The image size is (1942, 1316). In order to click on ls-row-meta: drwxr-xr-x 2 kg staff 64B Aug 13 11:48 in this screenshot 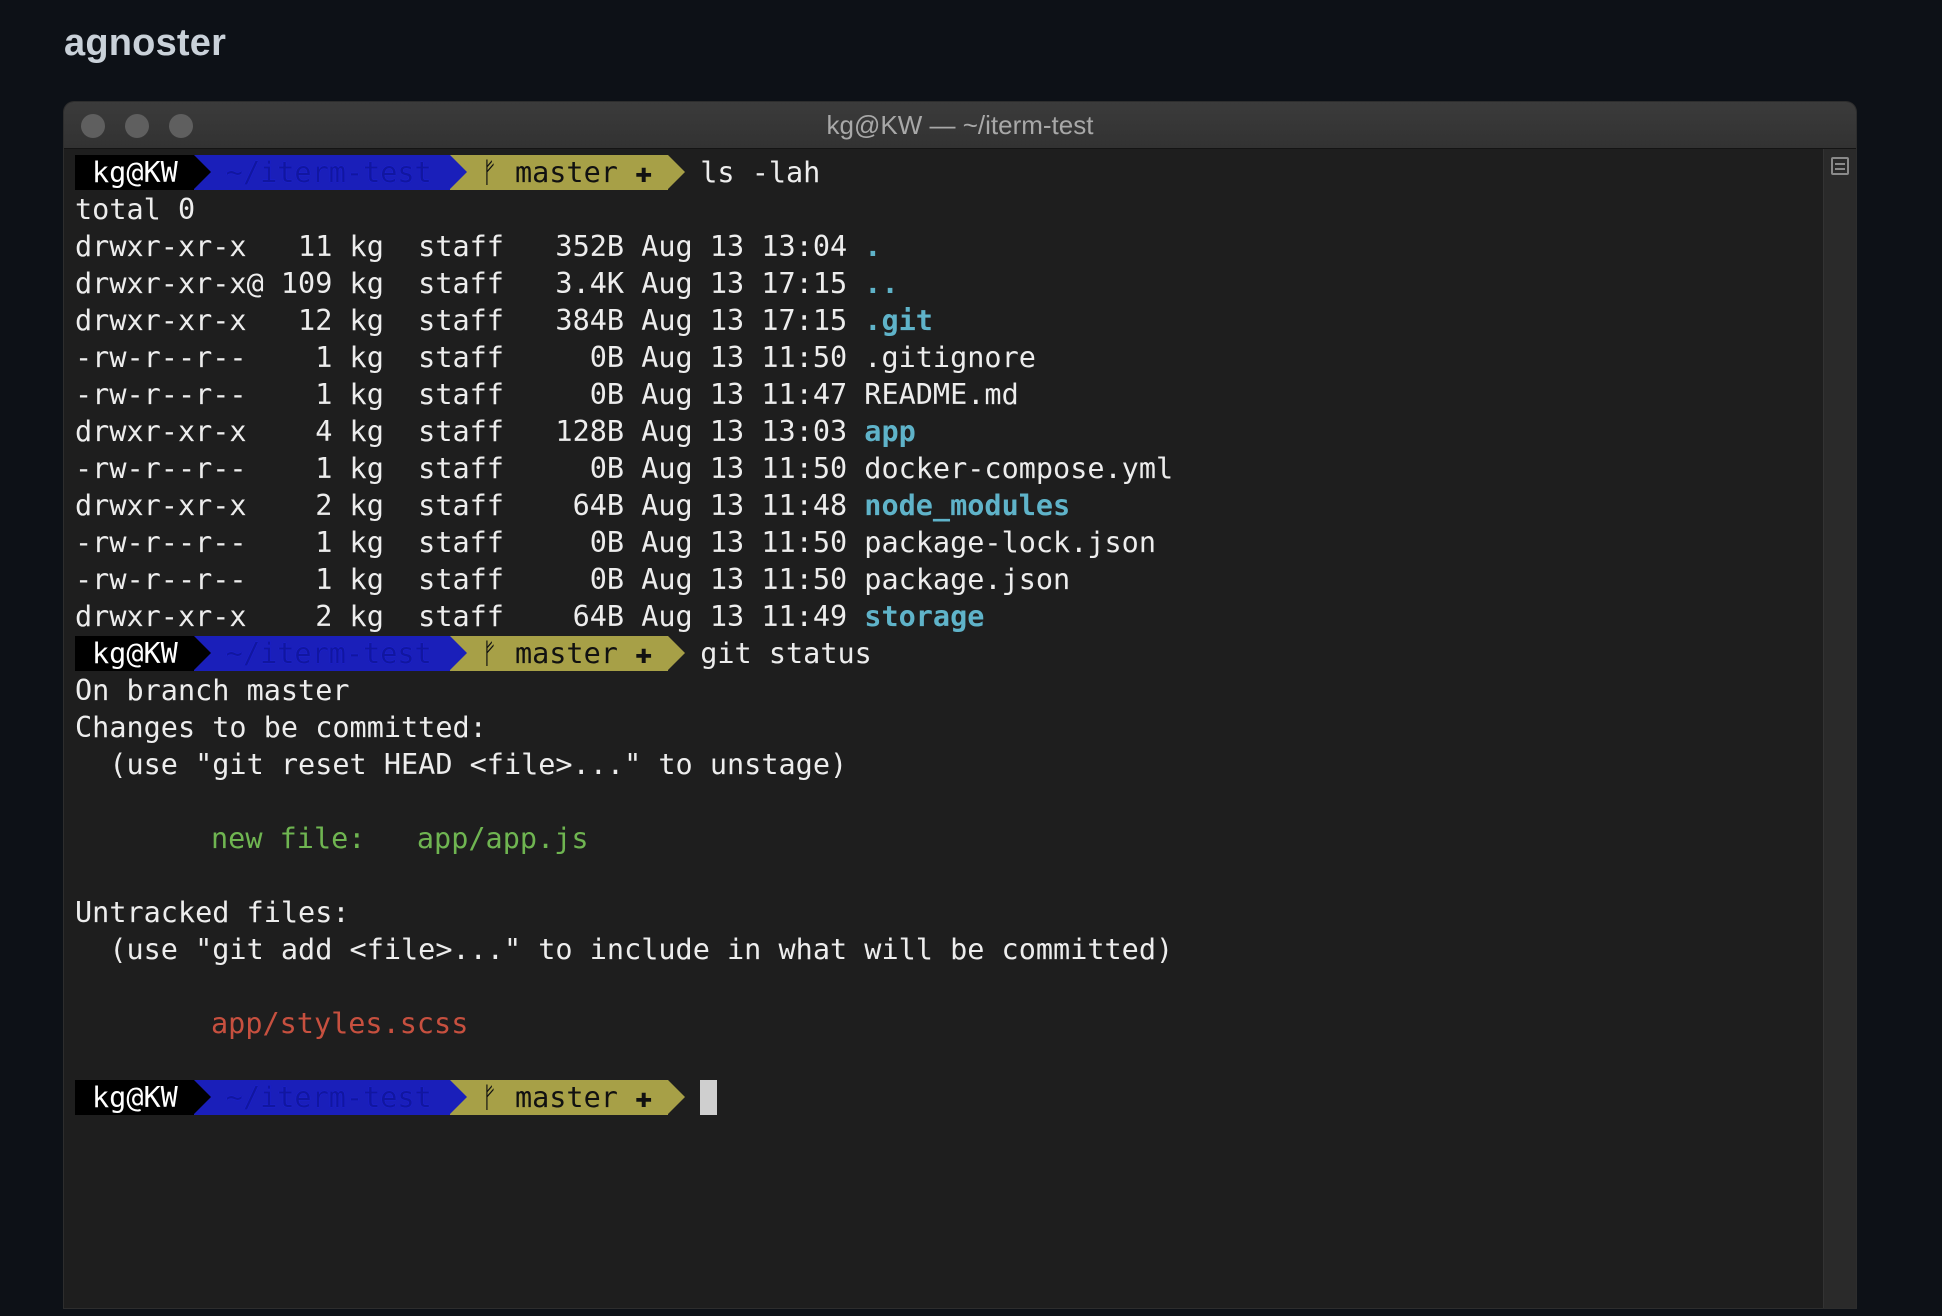, I will do `click(470, 505)`.